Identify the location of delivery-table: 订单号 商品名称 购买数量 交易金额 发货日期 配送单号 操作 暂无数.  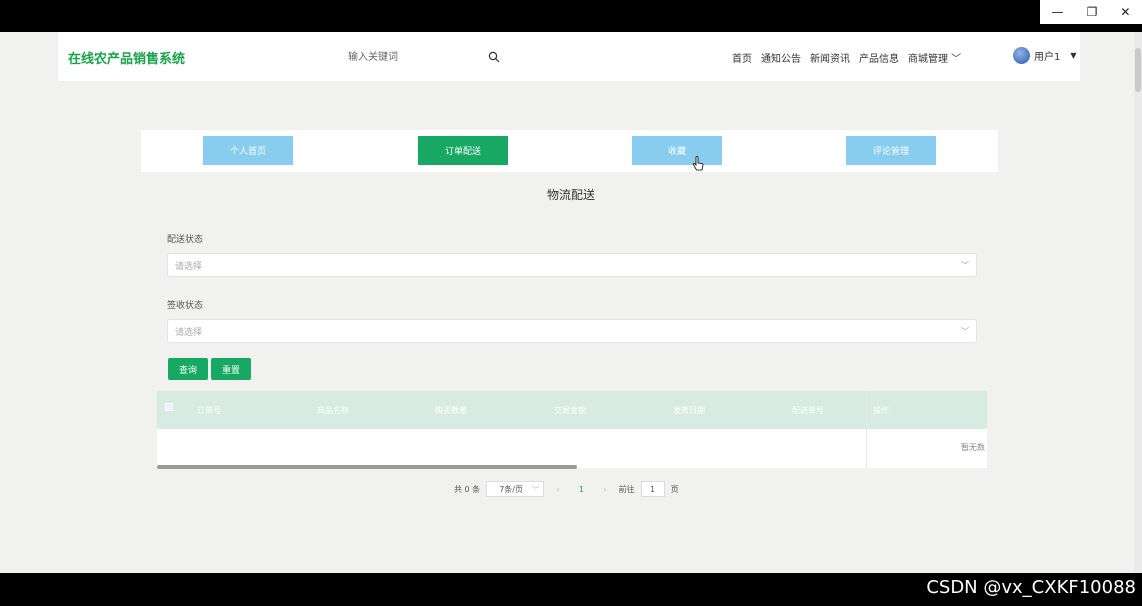
(572, 429).